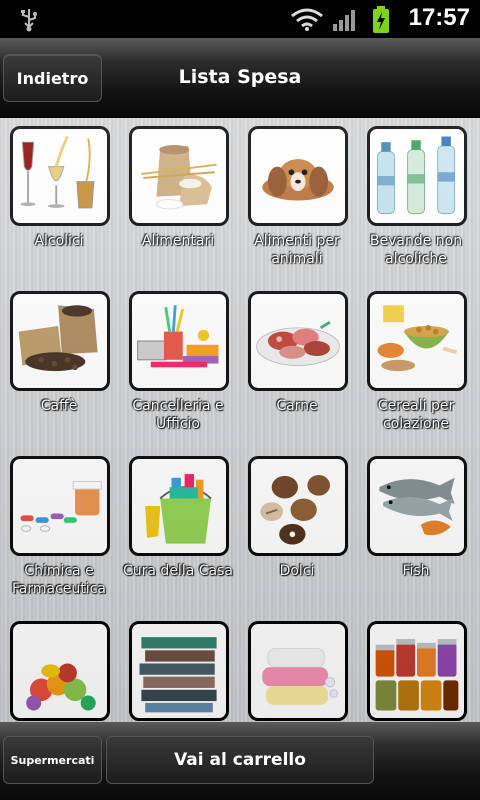 This screenshot has width=480, height=800. I want to click on bottom-bar: Supermercati Vai al carrello, so click(240, 761).